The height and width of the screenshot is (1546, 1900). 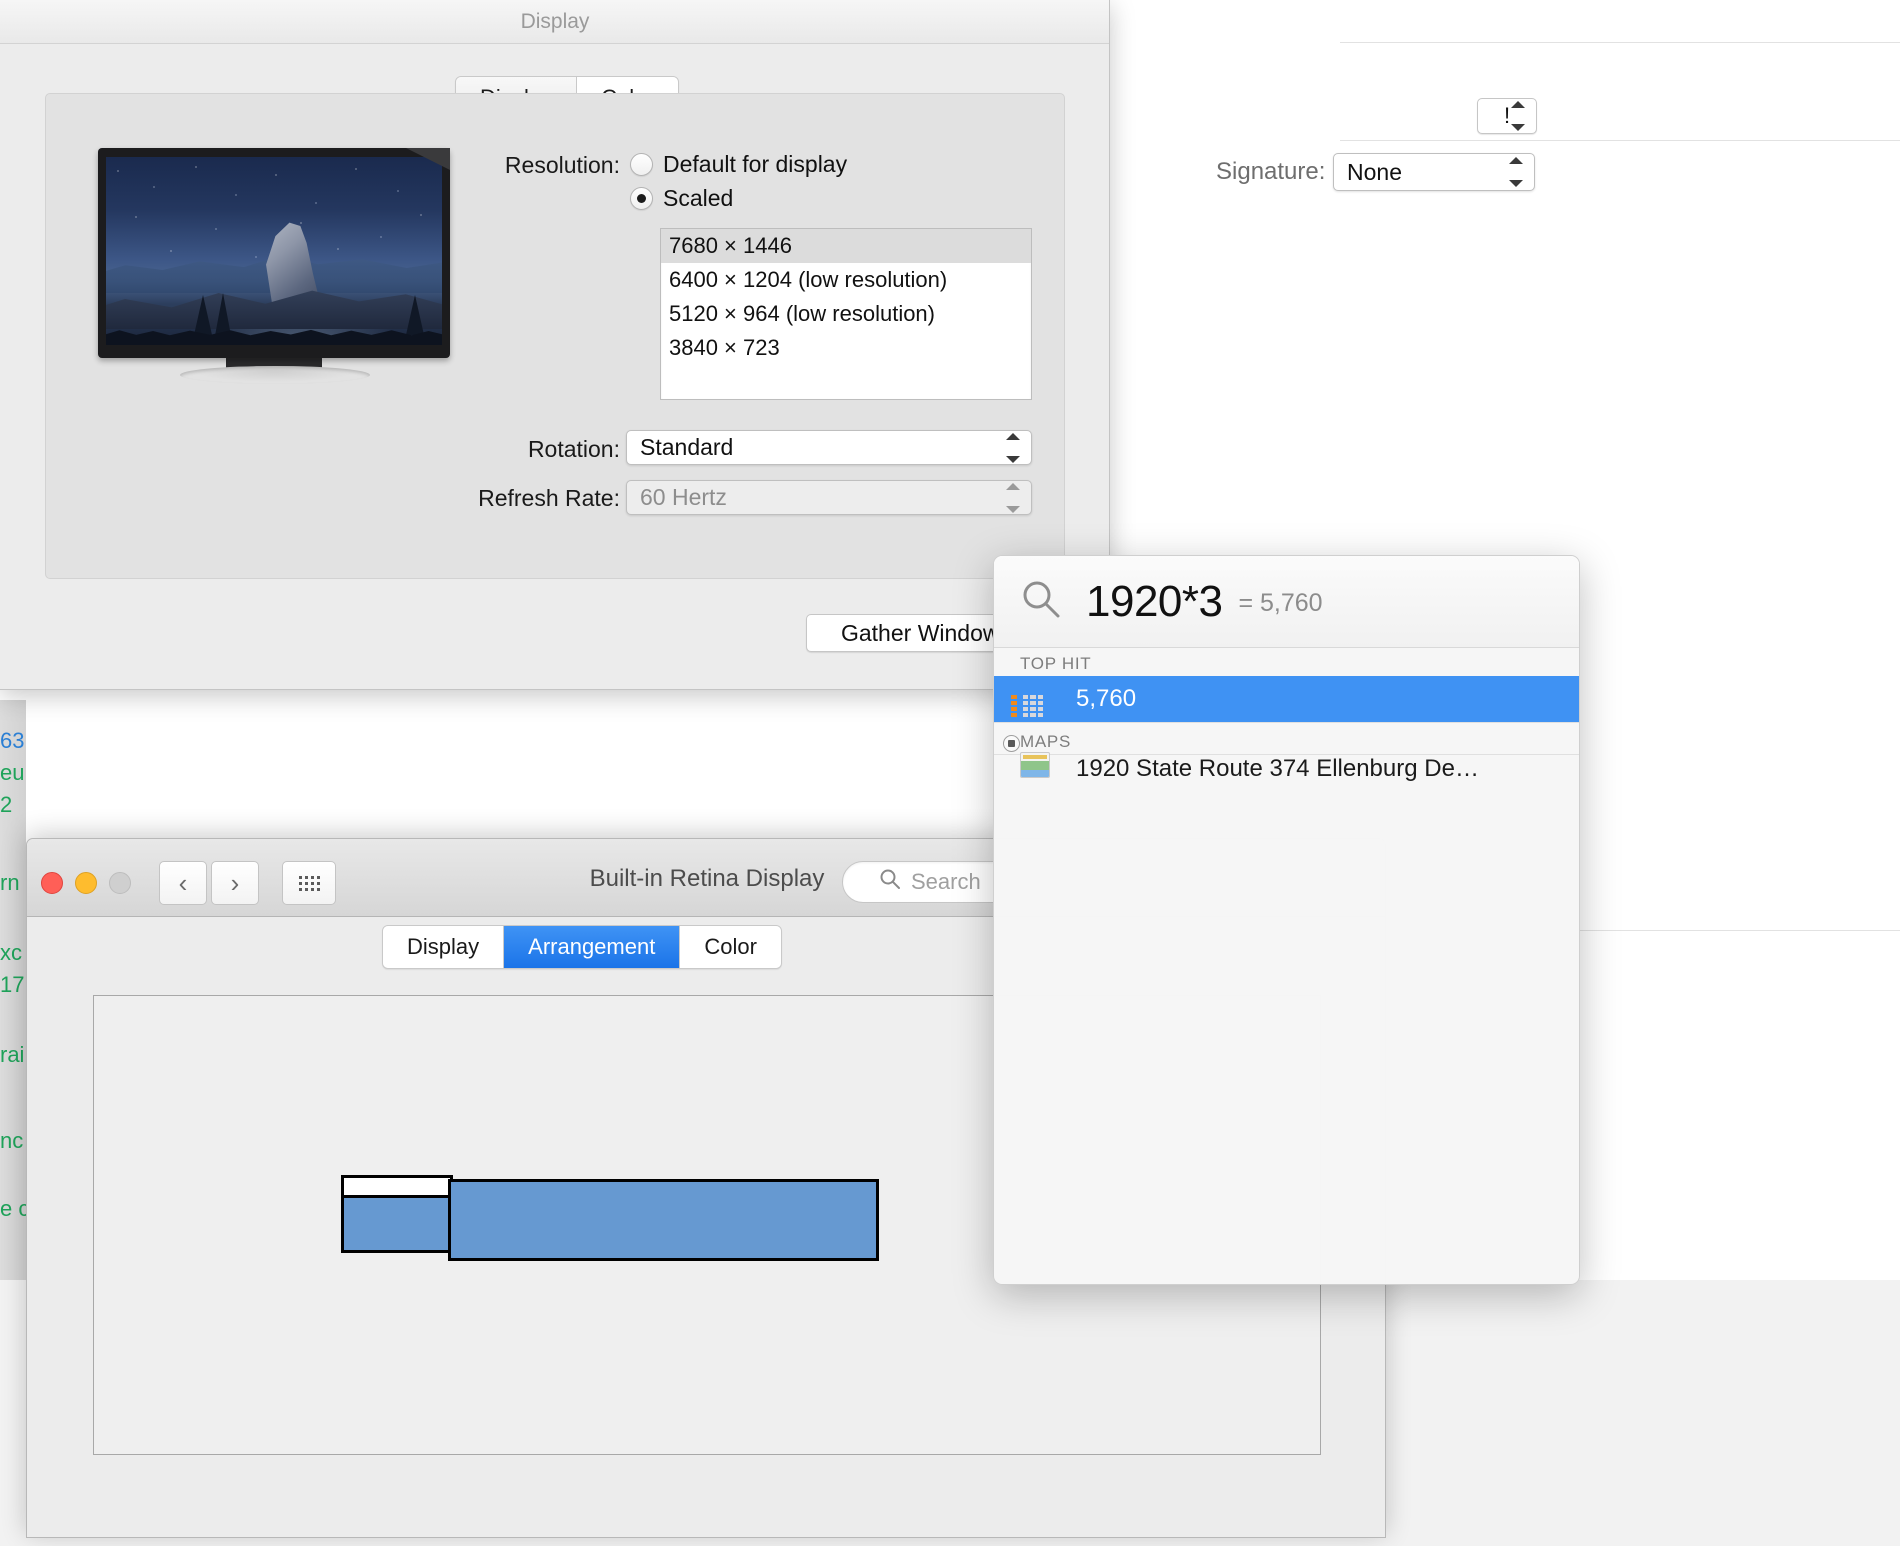 What do you see at coordinates (1106, 698) in the screenshot?
I see `spotlight-result-label: 5,760` at bounding box center [1106, 698].